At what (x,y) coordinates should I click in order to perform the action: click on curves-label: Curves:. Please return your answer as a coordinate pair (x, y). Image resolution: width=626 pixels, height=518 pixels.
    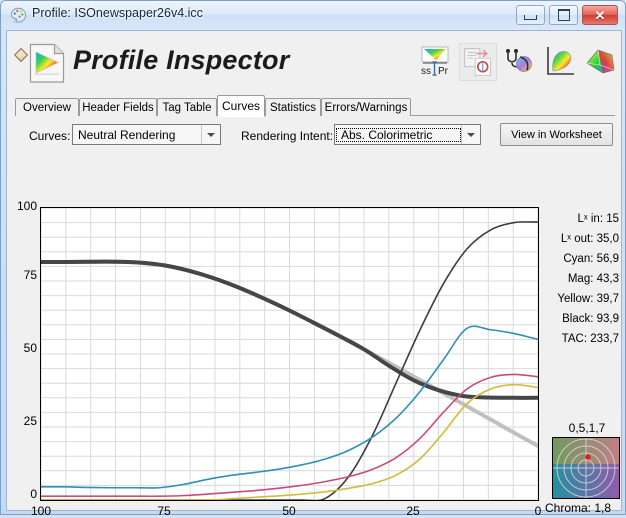
    Looking at the image, I should click on (50, 136).